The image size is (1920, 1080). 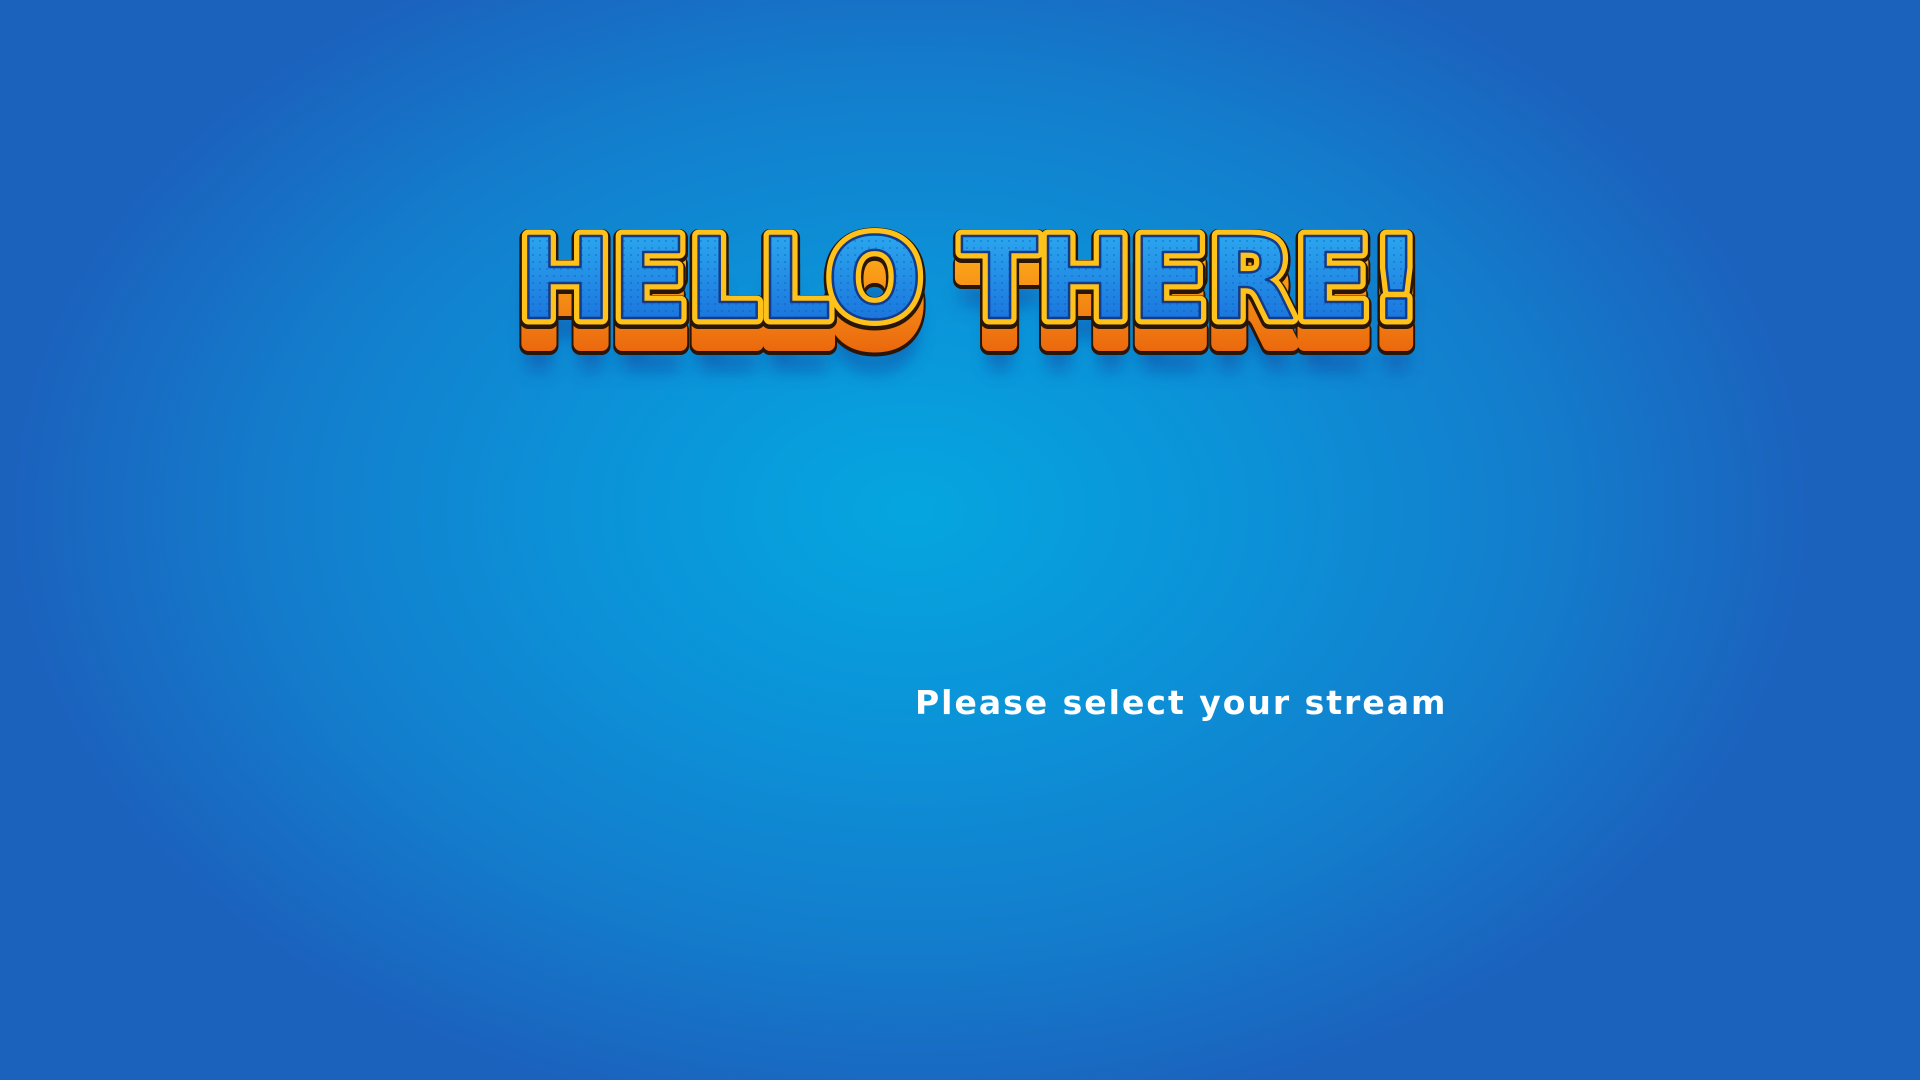 I want to click on title-texture: HELLO THERE!, so click(x=970, y=280).